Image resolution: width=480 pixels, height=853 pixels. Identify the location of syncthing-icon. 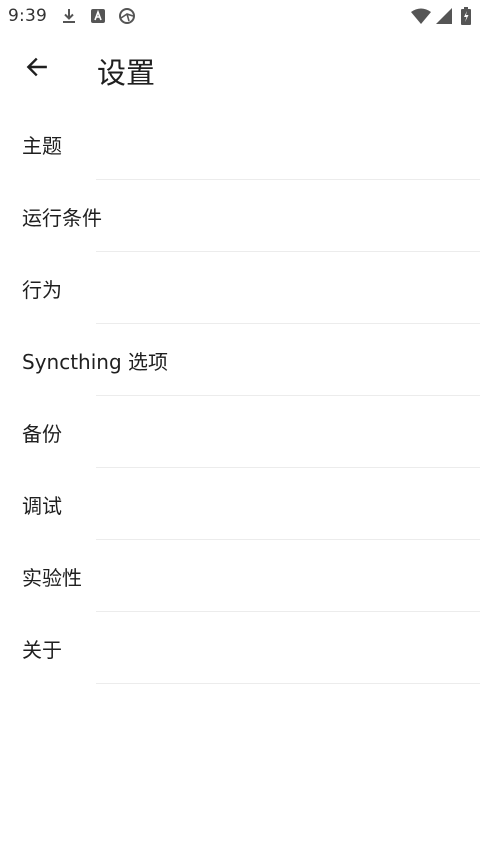
(127, 16).